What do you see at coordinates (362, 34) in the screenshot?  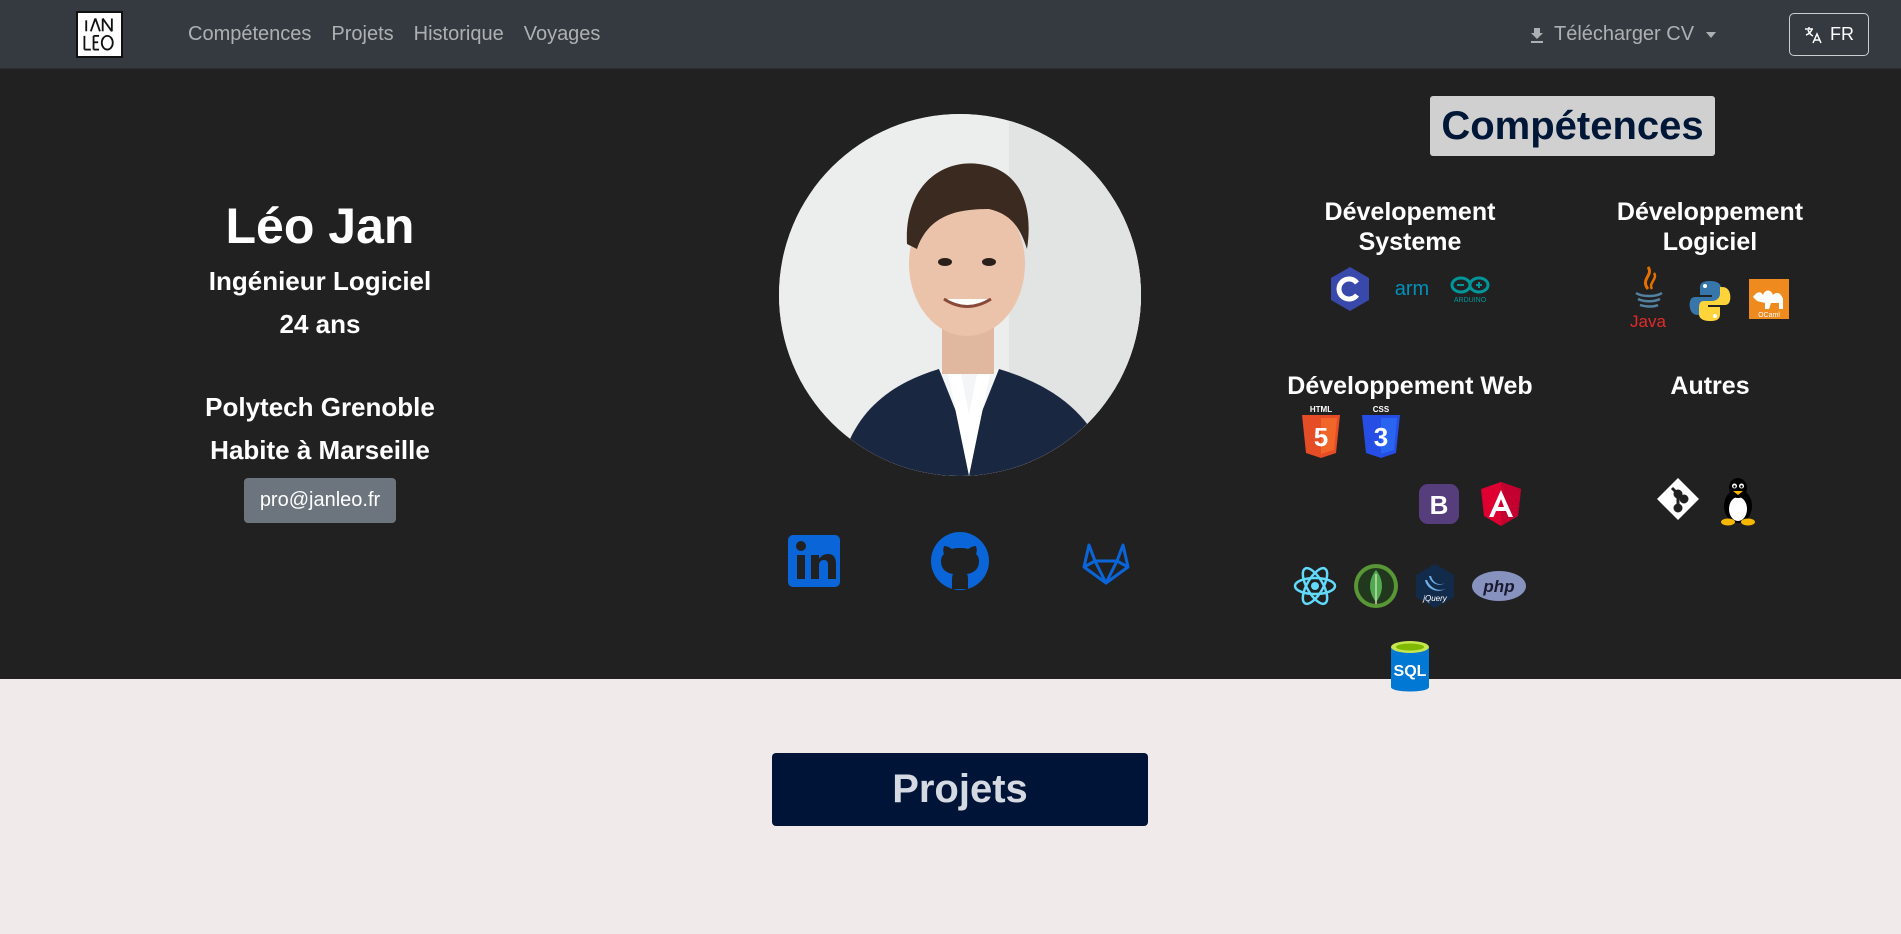 I see `nav-link-projets: Projets` at bounding box center [362, 34].